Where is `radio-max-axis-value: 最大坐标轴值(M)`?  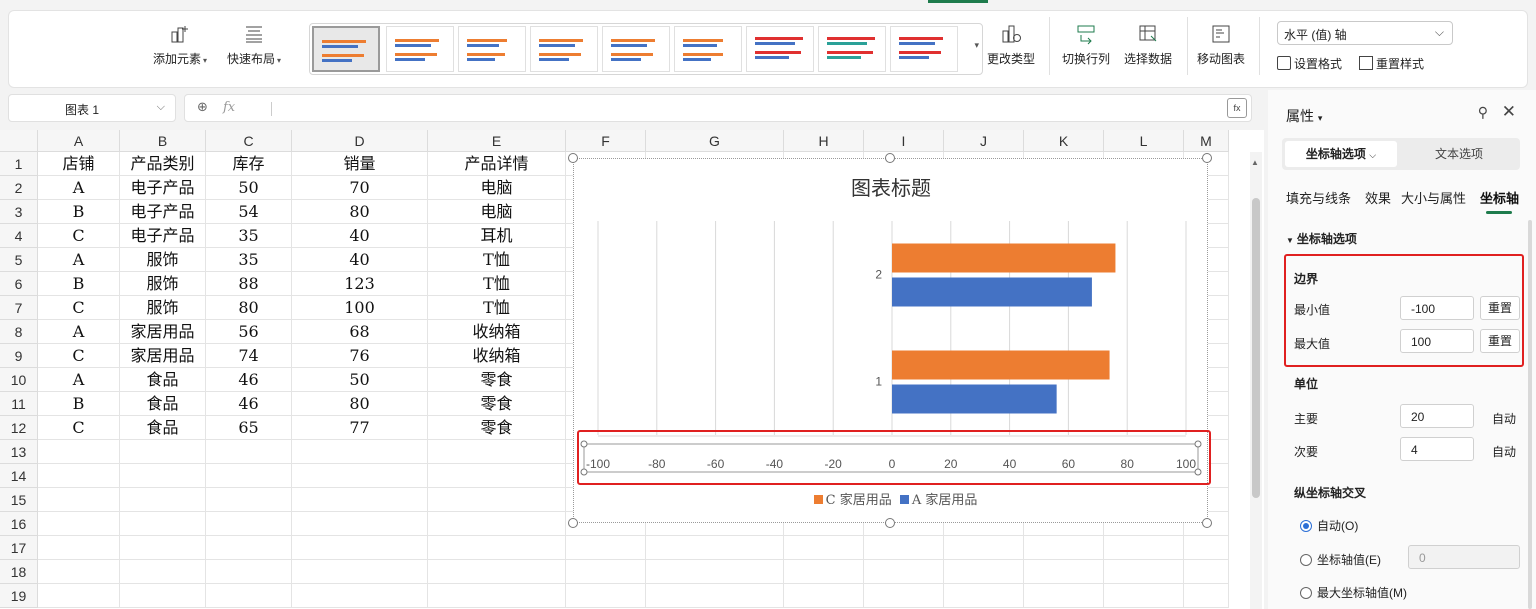 radio-max-axis-value: 最大坐标轴值(M) is located at coordinates (1353, 592).